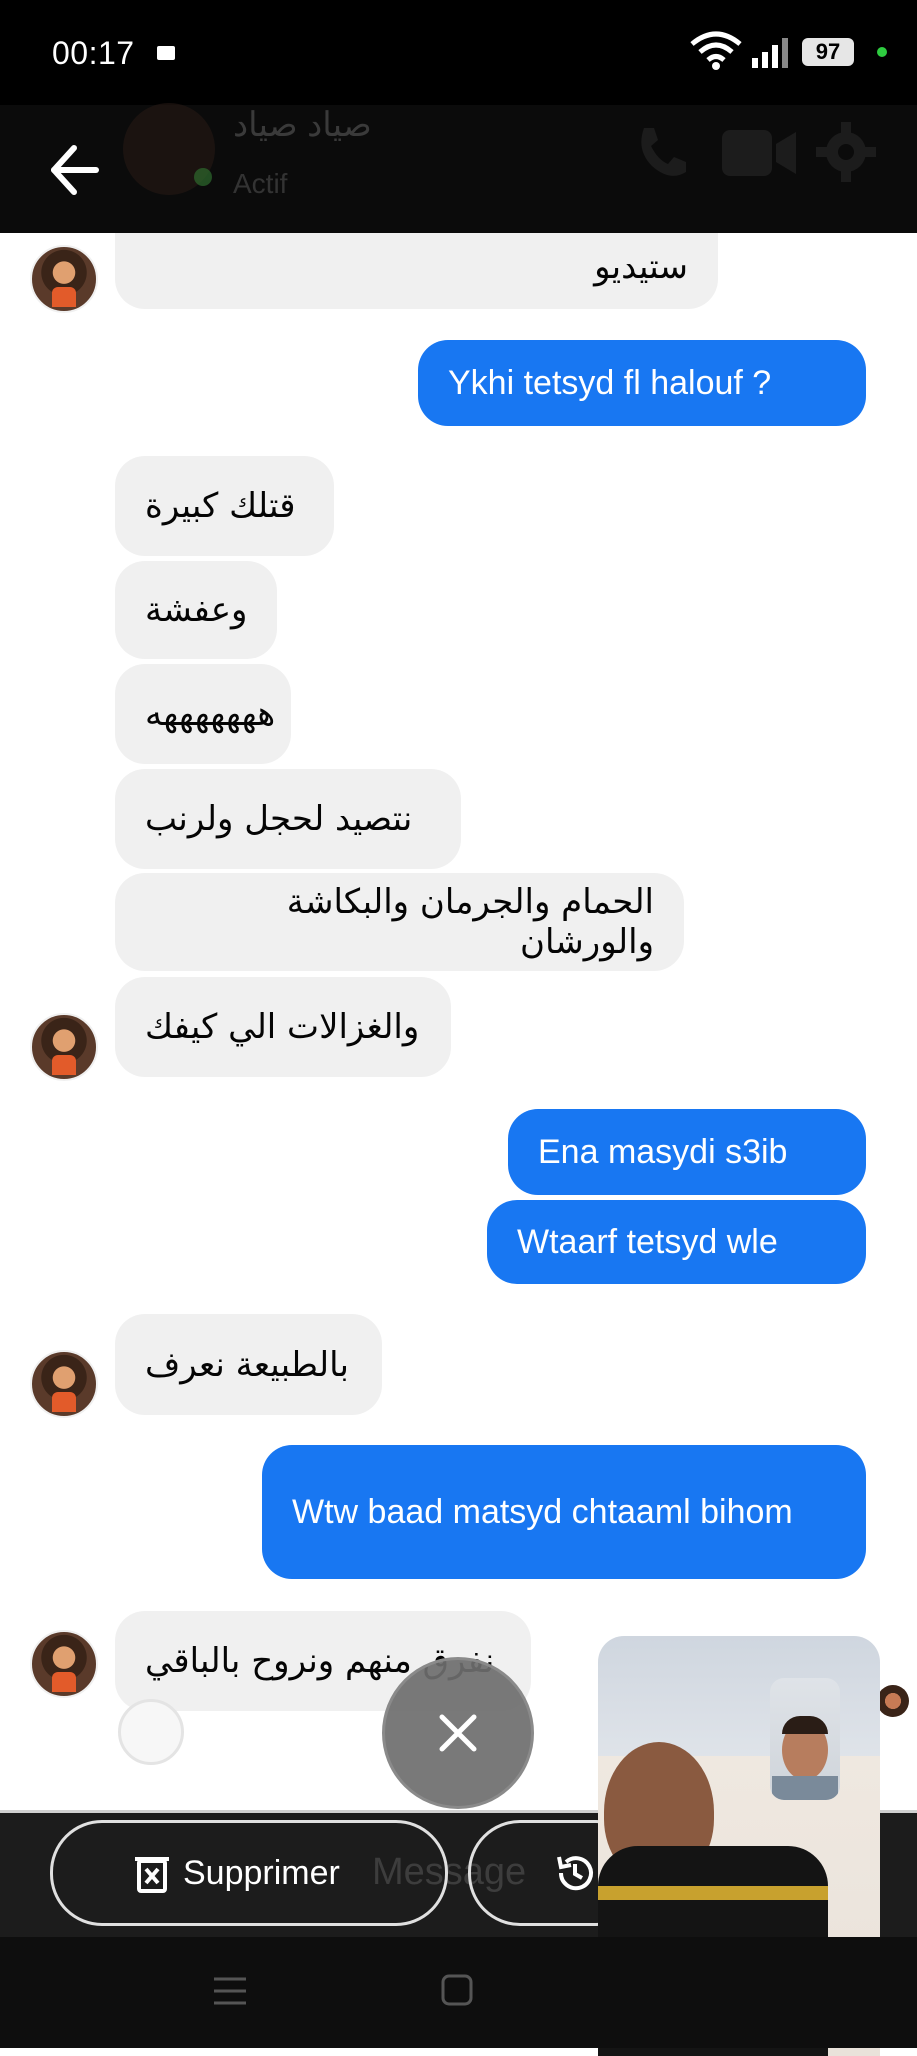 The width and height of the screenshot is (917, 2056). I want to click on system-navigation-bar, so click(458, 1992).